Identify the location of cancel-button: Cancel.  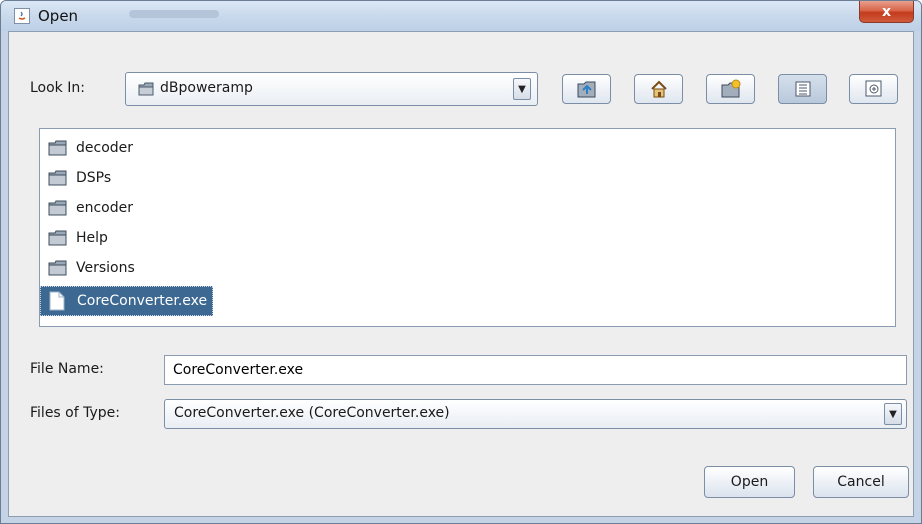
(861, 482).